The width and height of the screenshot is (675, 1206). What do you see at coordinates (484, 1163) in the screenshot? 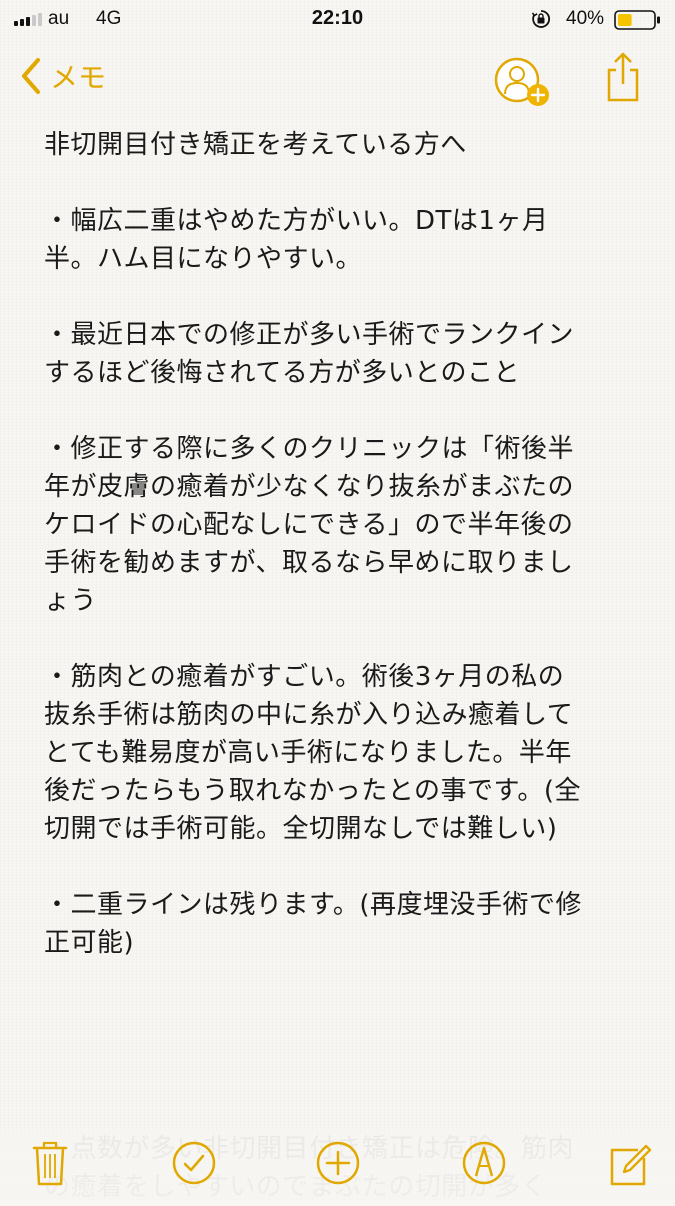
I see `sketch-icon` at bounding box center [484, 1163].